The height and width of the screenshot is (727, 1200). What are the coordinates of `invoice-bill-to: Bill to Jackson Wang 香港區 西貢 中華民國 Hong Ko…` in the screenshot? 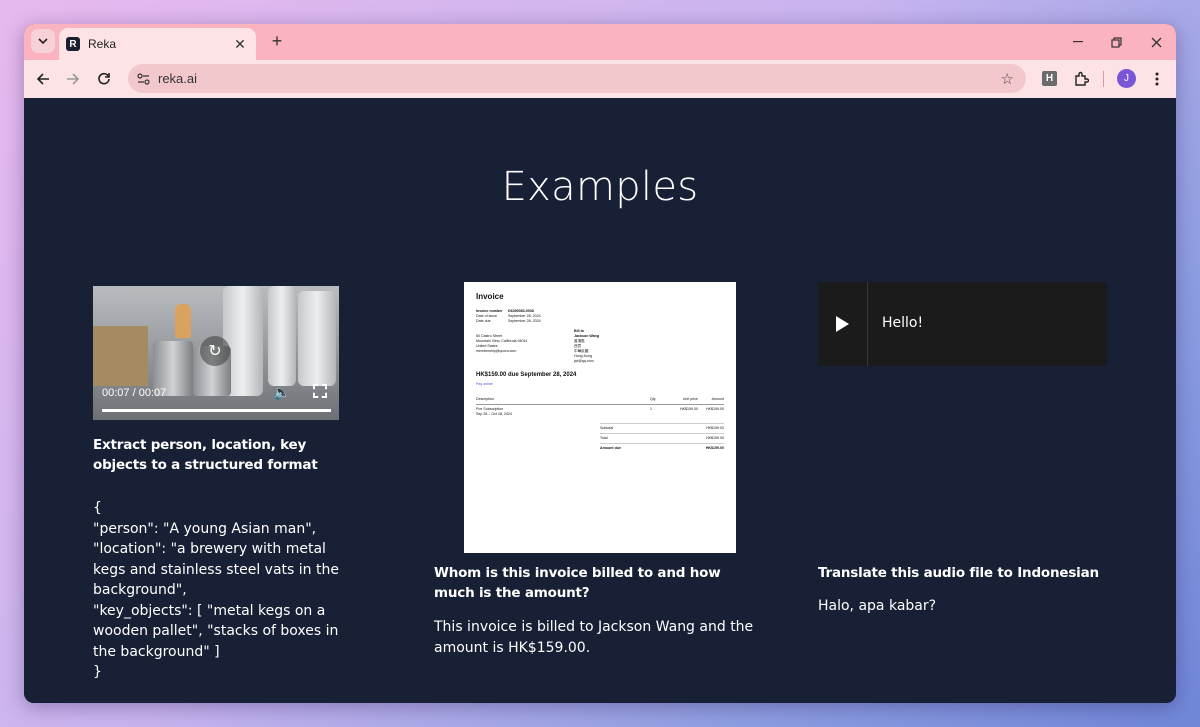 It's located at (586, 346).